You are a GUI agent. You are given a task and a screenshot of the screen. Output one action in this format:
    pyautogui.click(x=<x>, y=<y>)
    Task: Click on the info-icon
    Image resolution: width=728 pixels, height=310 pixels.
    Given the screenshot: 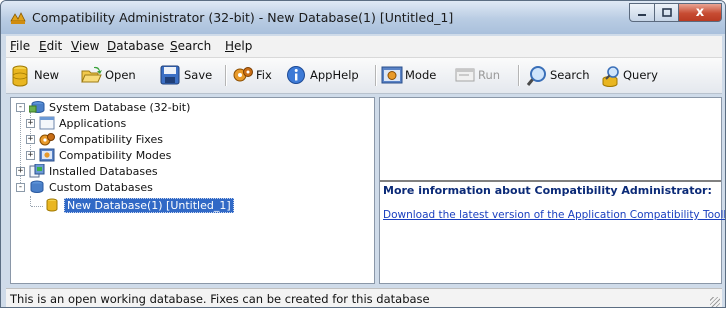 What is the action you would take?
    pyautogui.click(x=296, y=75)
    